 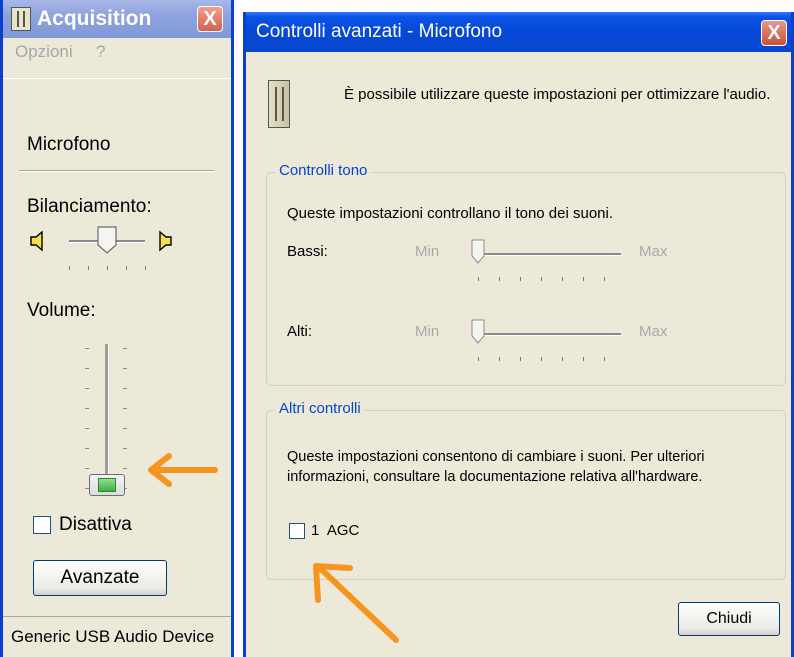 I want to click on volume-label: Volume:, so click(x=61, y=310).